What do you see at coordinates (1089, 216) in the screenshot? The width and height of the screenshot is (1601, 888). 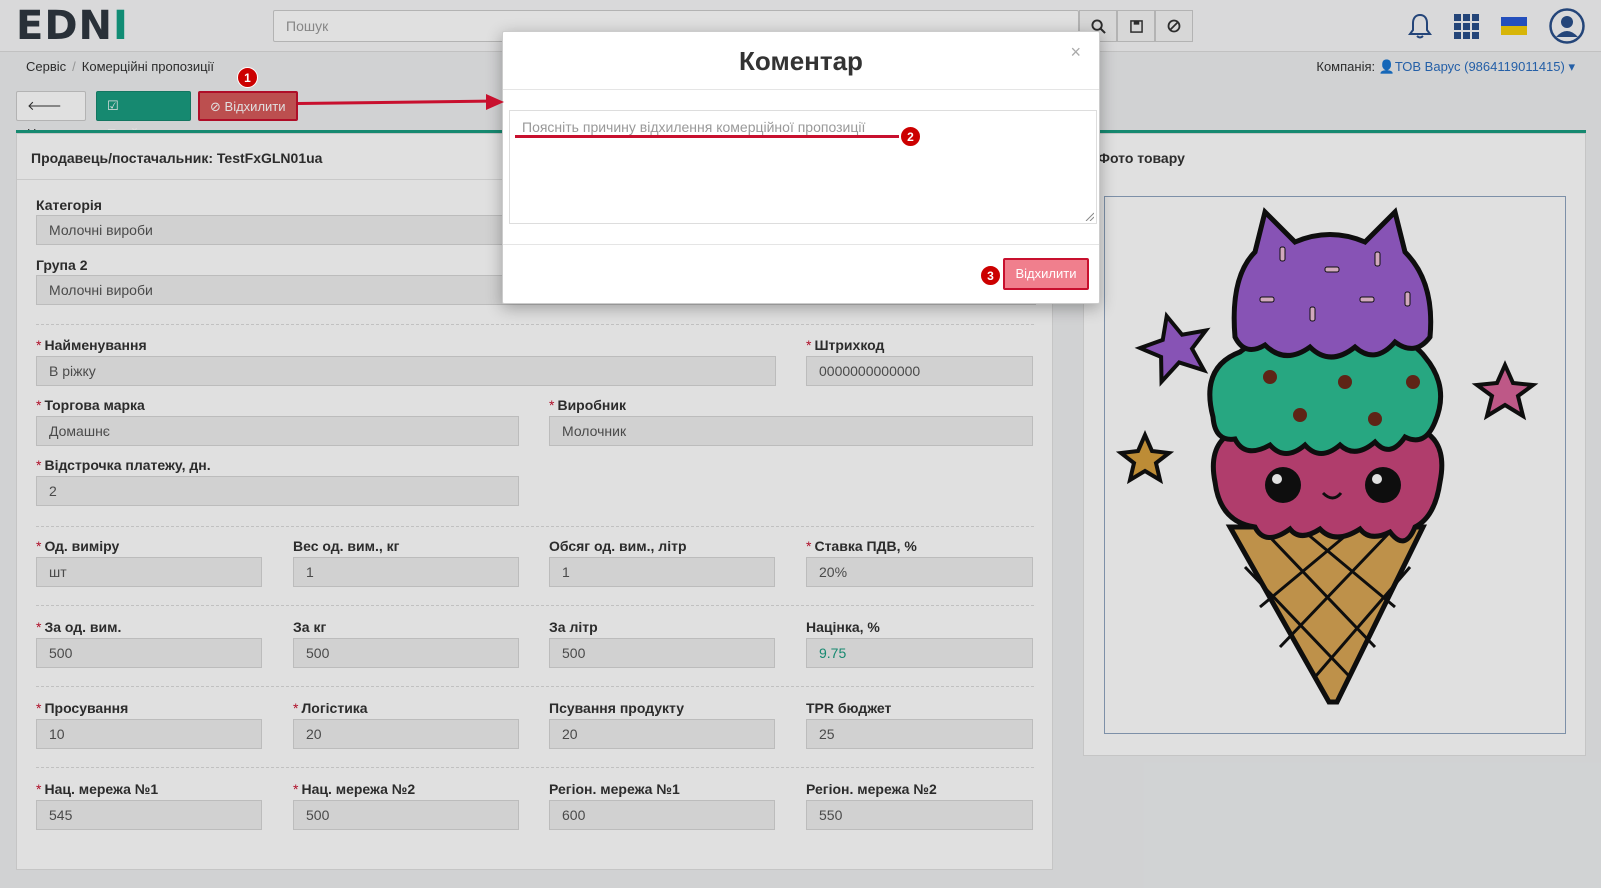 I see `resize-handle-icon` at bounding box center [1089, 216].